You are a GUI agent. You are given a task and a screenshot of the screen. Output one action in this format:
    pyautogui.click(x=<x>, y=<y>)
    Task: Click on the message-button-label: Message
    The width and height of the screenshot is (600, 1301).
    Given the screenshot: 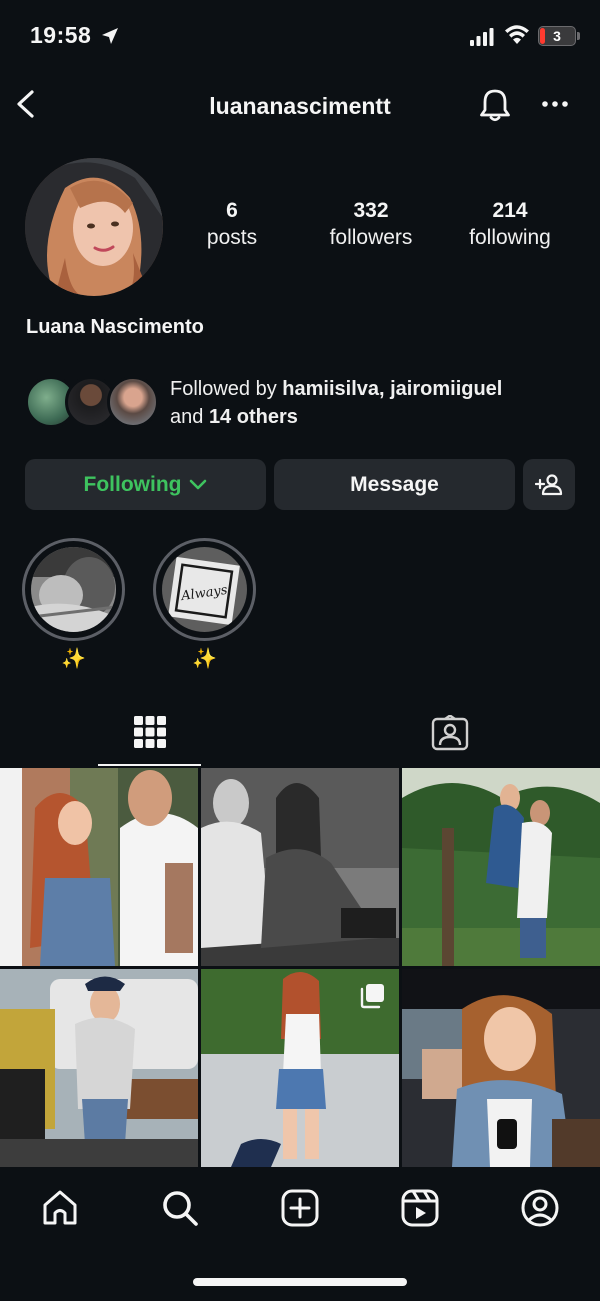 What is the action you would take?
    pyautogui.click(x=394, y=484)
    